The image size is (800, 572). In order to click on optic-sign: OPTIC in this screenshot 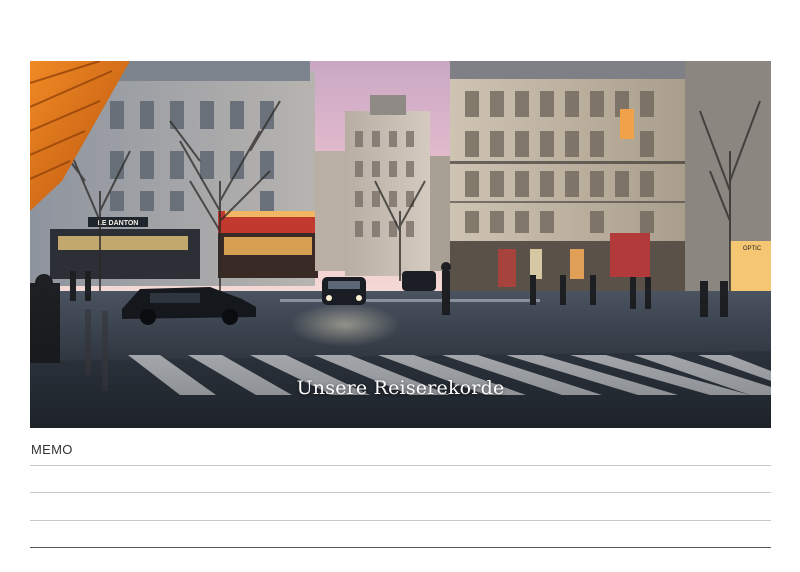, I will do `click(752, 249)`.